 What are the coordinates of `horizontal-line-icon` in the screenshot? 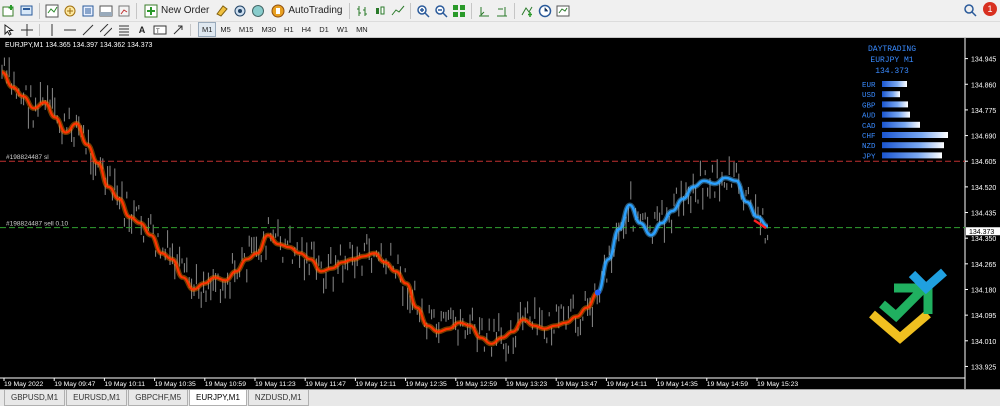 It's located at (70, 30).